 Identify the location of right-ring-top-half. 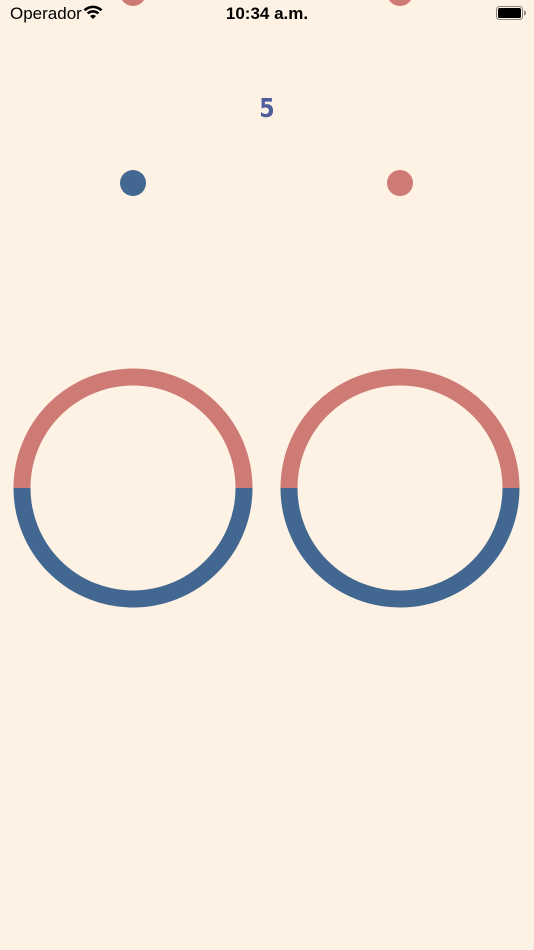
(400, 428).